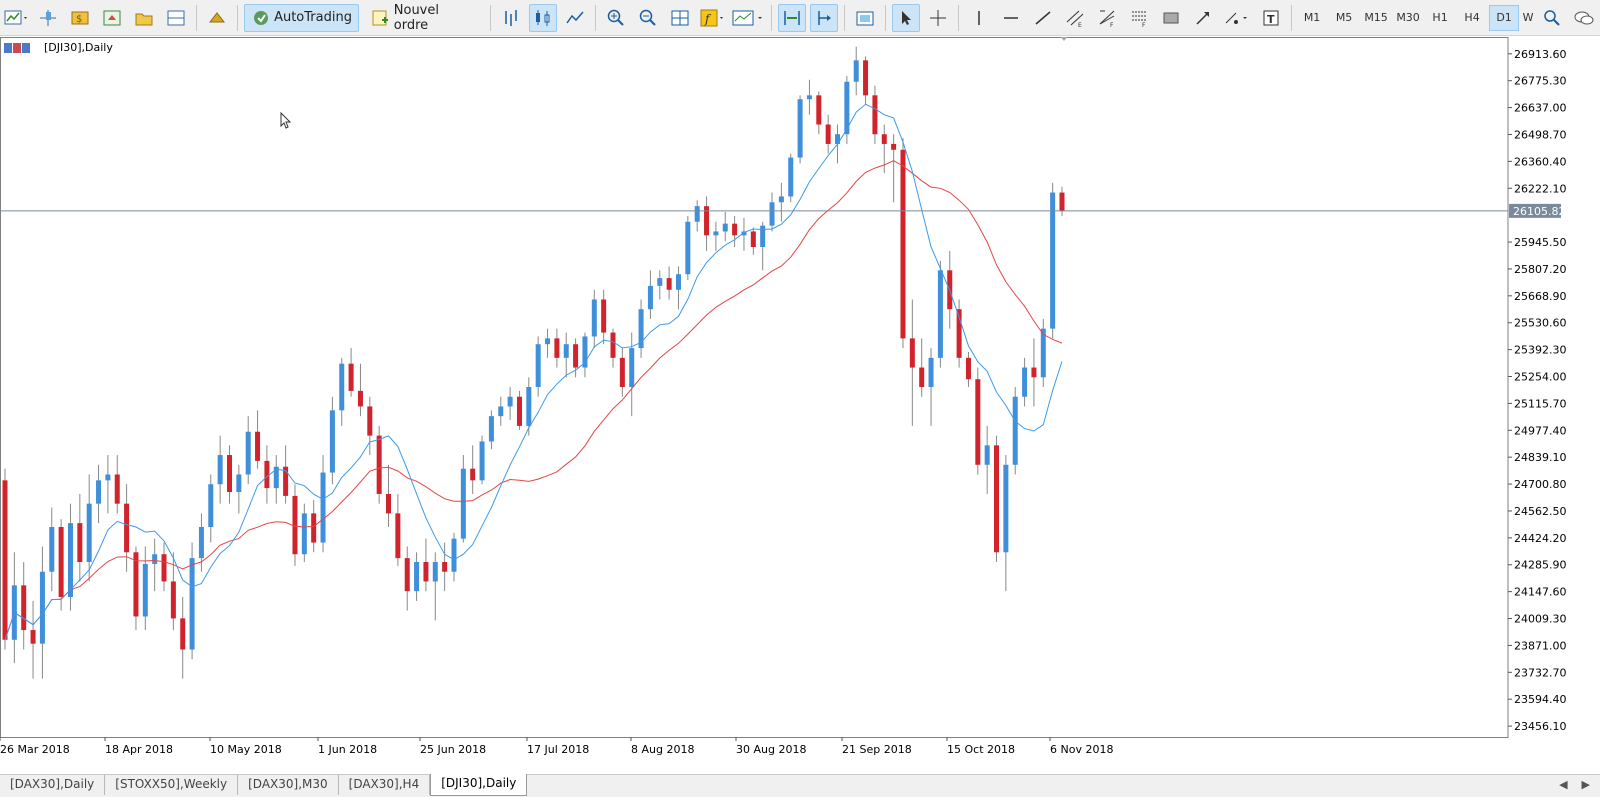 The width and height of the screenshot is (1600, 797). What do you see at coordinates (792, 18) in the screenshot?
I see `autoscroll-button` at bounding box center [792, 18].